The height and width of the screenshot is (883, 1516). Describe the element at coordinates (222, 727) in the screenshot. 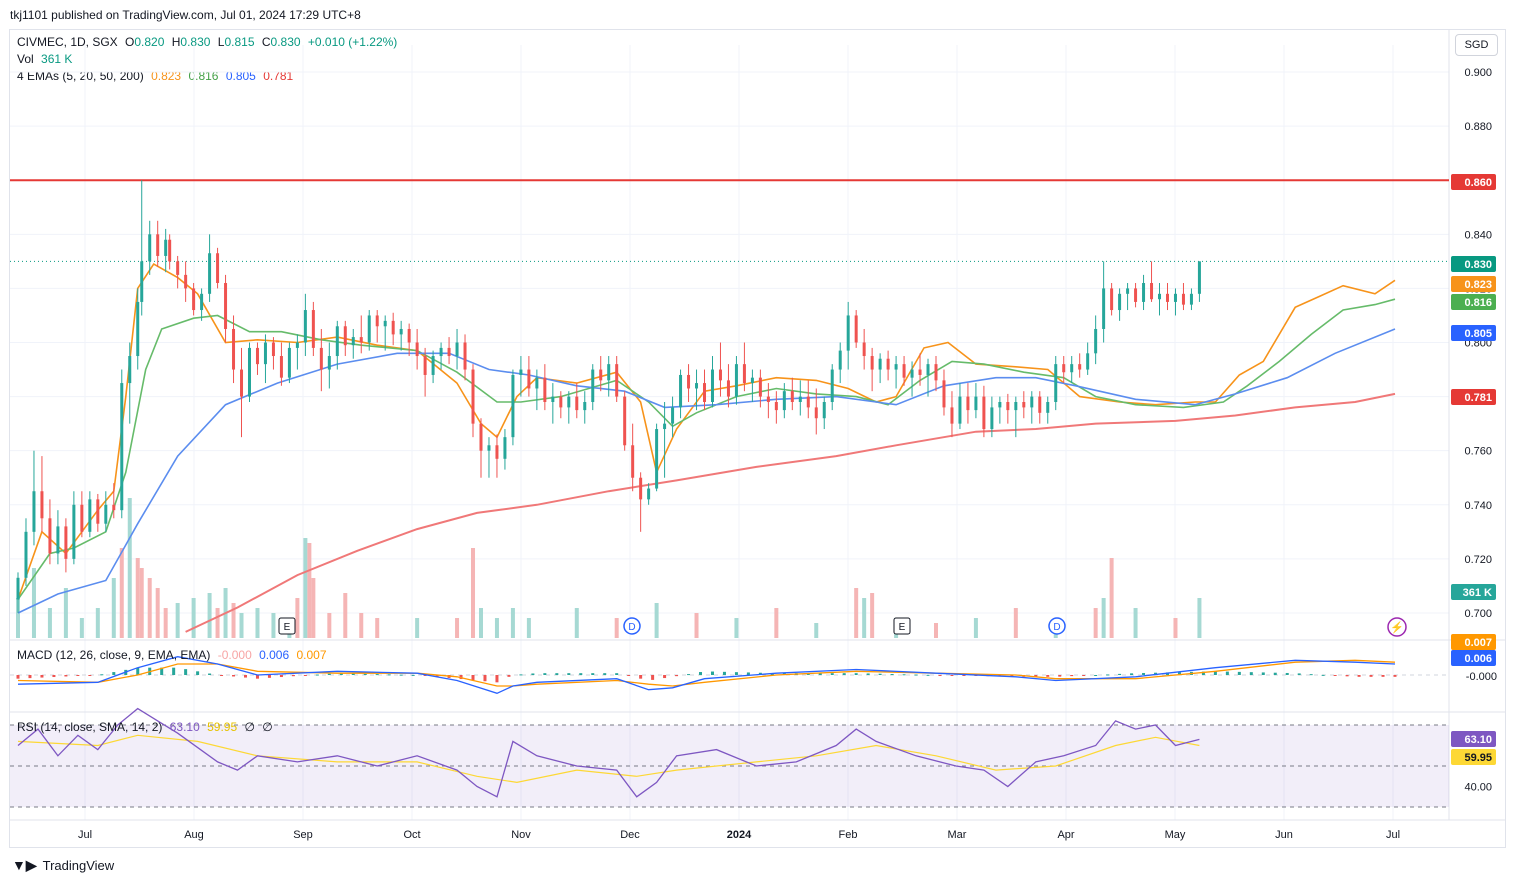

I see `rsi-sma-value: 59.95` at that location.